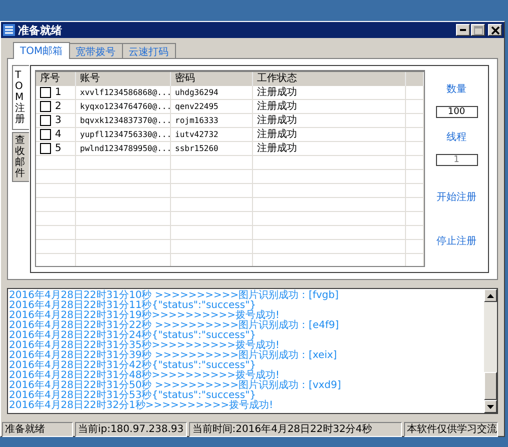 The height and width of the screenshot is (447, 508). Describe the element at coordinates (212, 134) in the screenshot. I see `table-cell: iutv42732` at that location.